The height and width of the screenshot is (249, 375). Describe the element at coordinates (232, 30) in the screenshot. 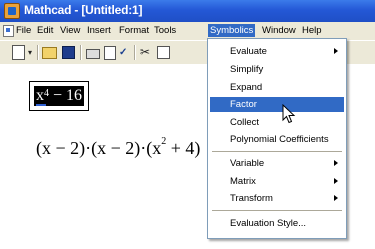

I see `menu-symbolics: Symbolics` at that location.